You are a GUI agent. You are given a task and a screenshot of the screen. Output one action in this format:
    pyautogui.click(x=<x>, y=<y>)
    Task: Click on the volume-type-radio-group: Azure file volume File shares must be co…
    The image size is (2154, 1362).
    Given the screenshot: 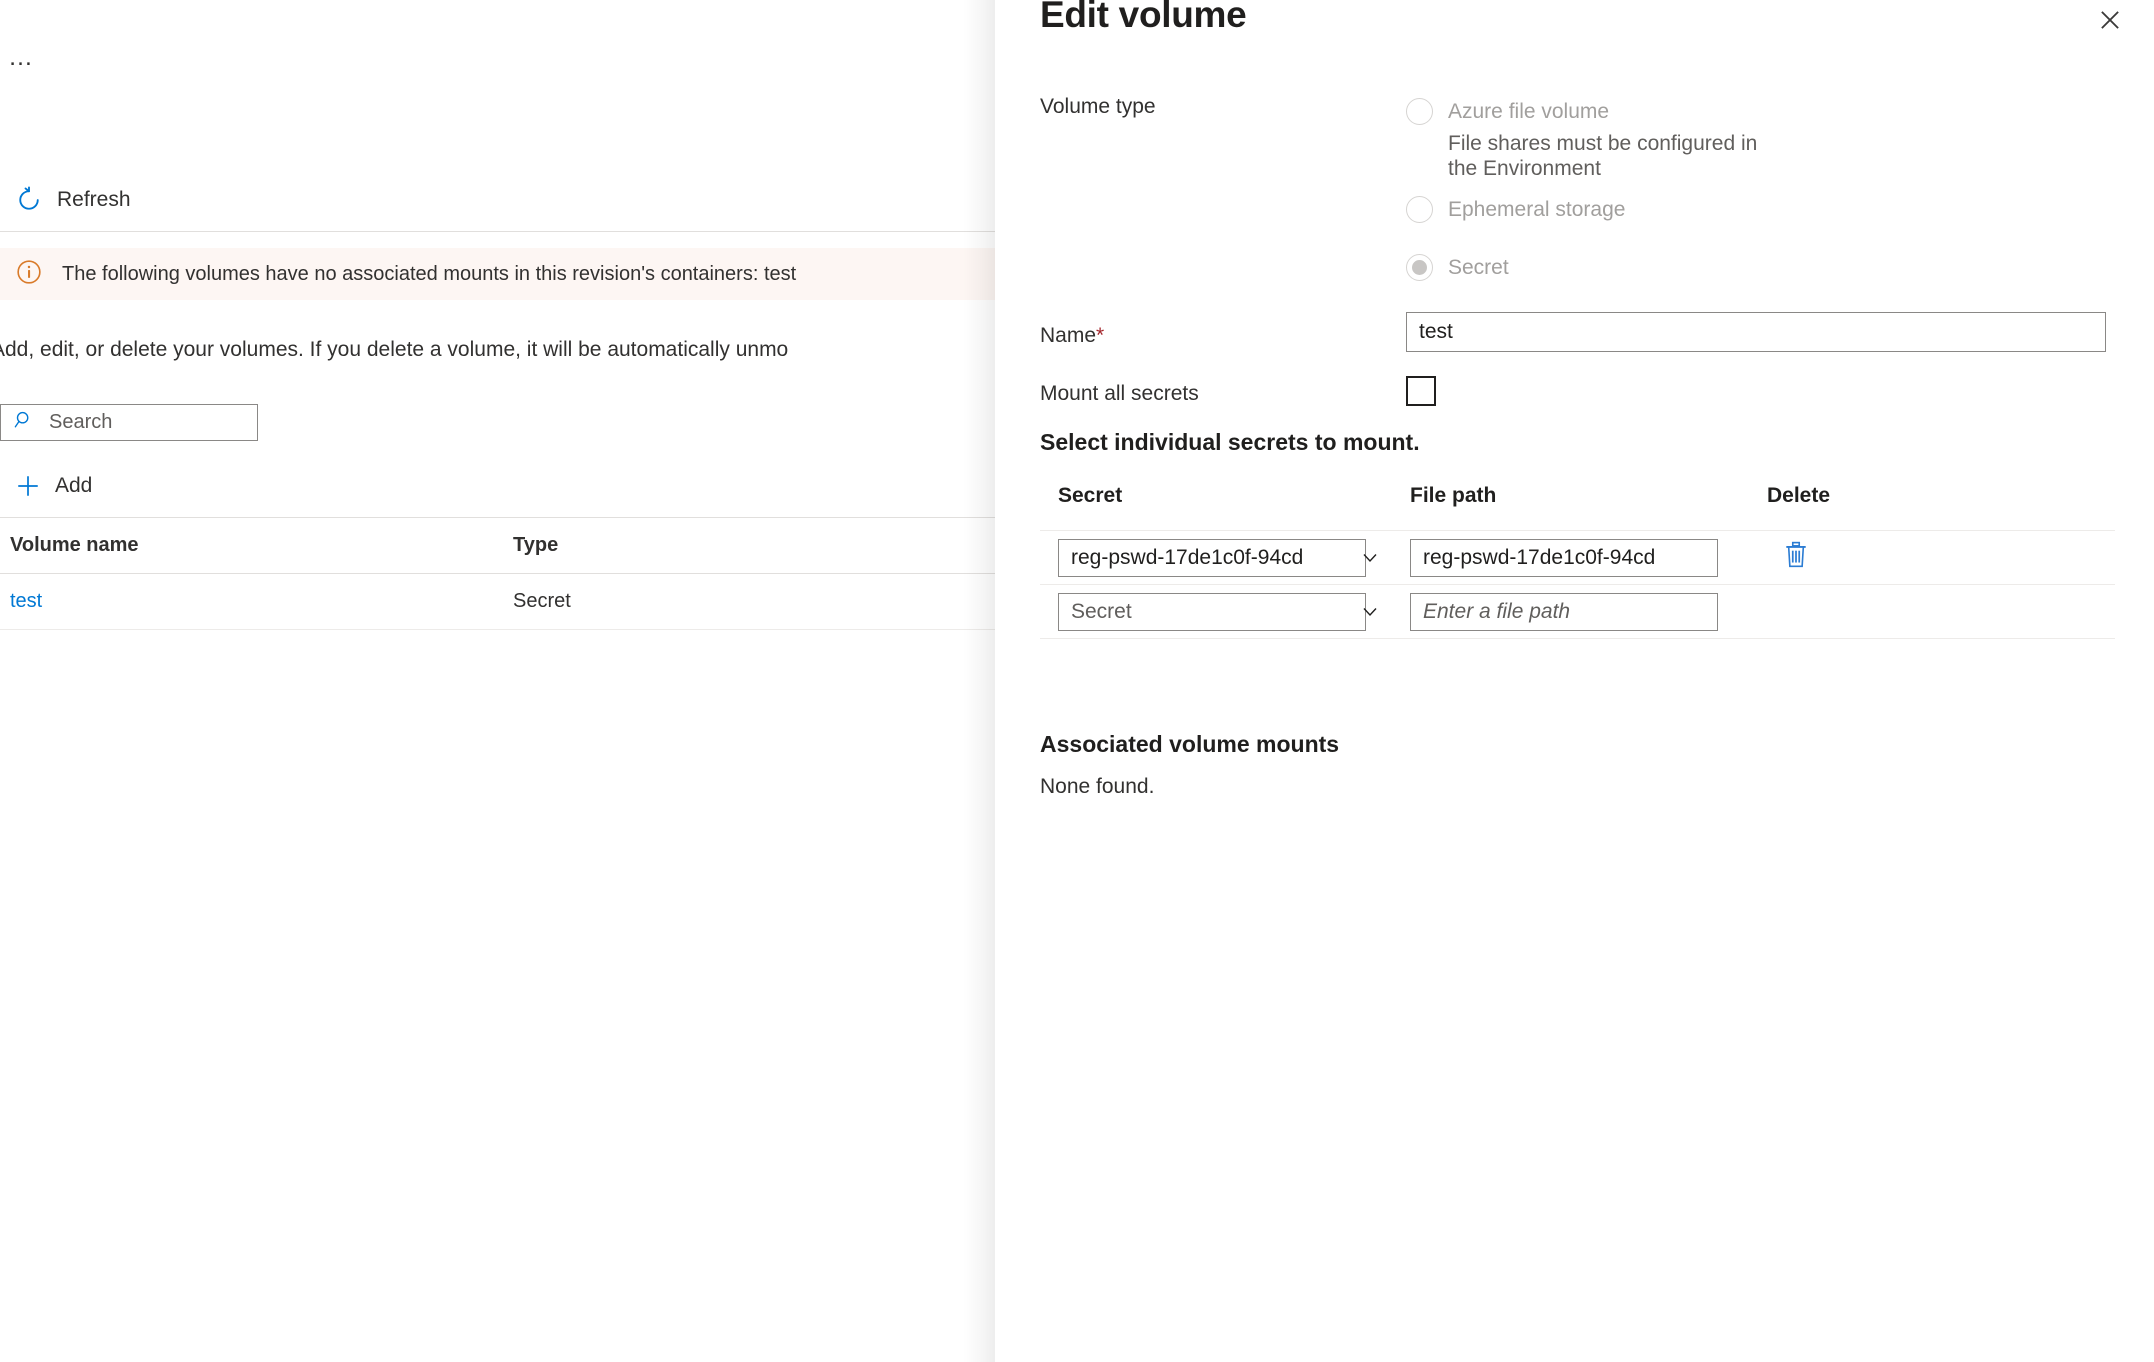 What is the action you would take?
    pyautogui.click(x=1756, y=197)
    